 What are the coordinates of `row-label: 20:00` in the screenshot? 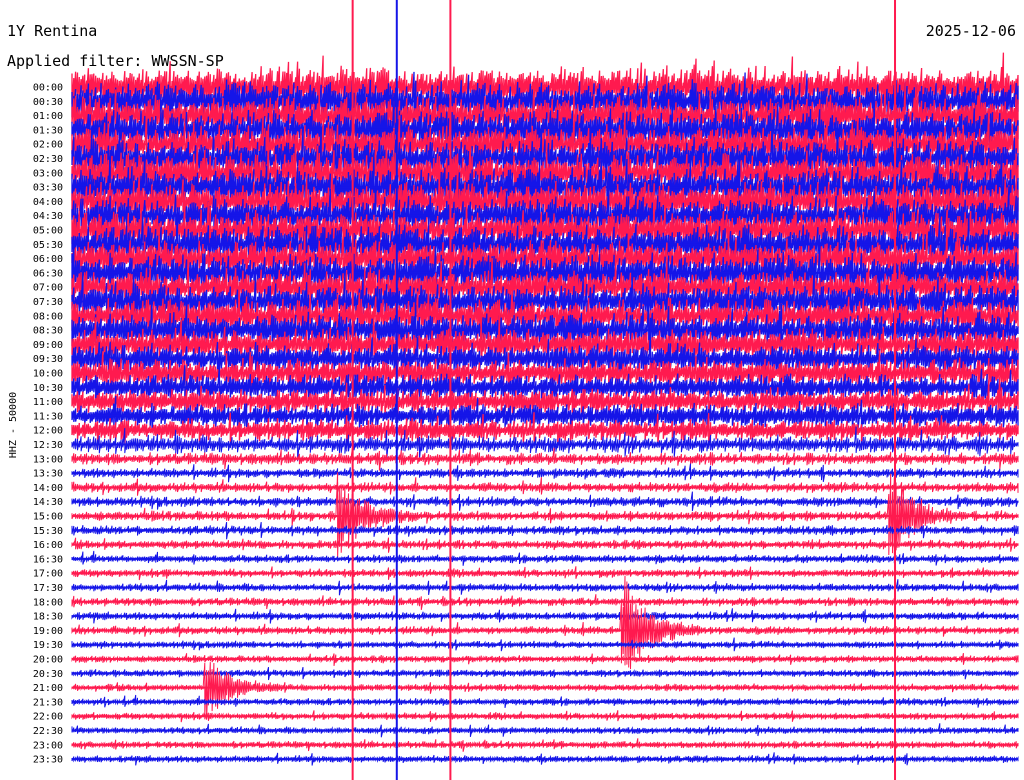 It's located at (48, 660).